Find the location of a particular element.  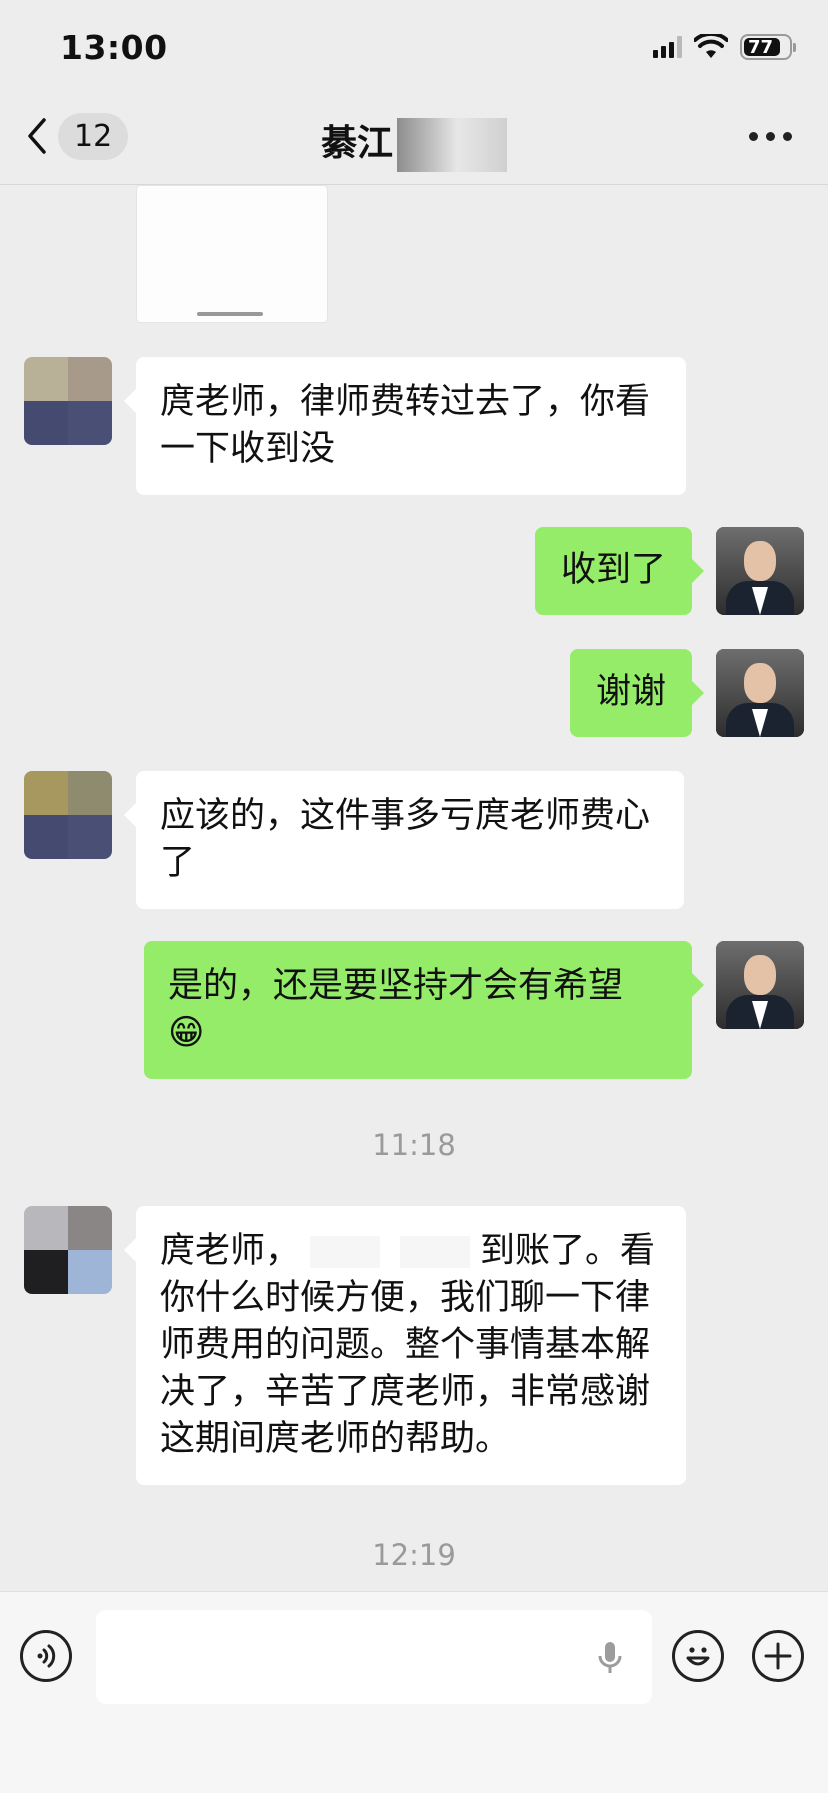

emoji-icon is located at coordinates (698, 1656).